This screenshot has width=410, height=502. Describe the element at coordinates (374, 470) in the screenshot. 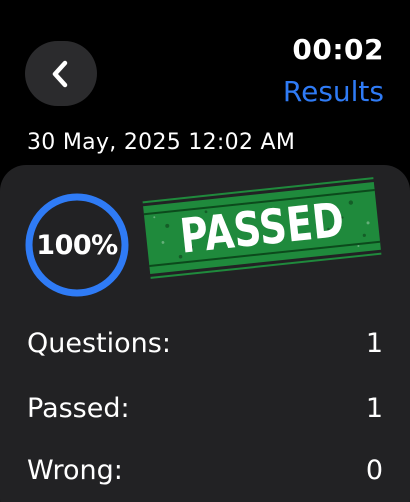

I see `stat-value: 0` at that location.